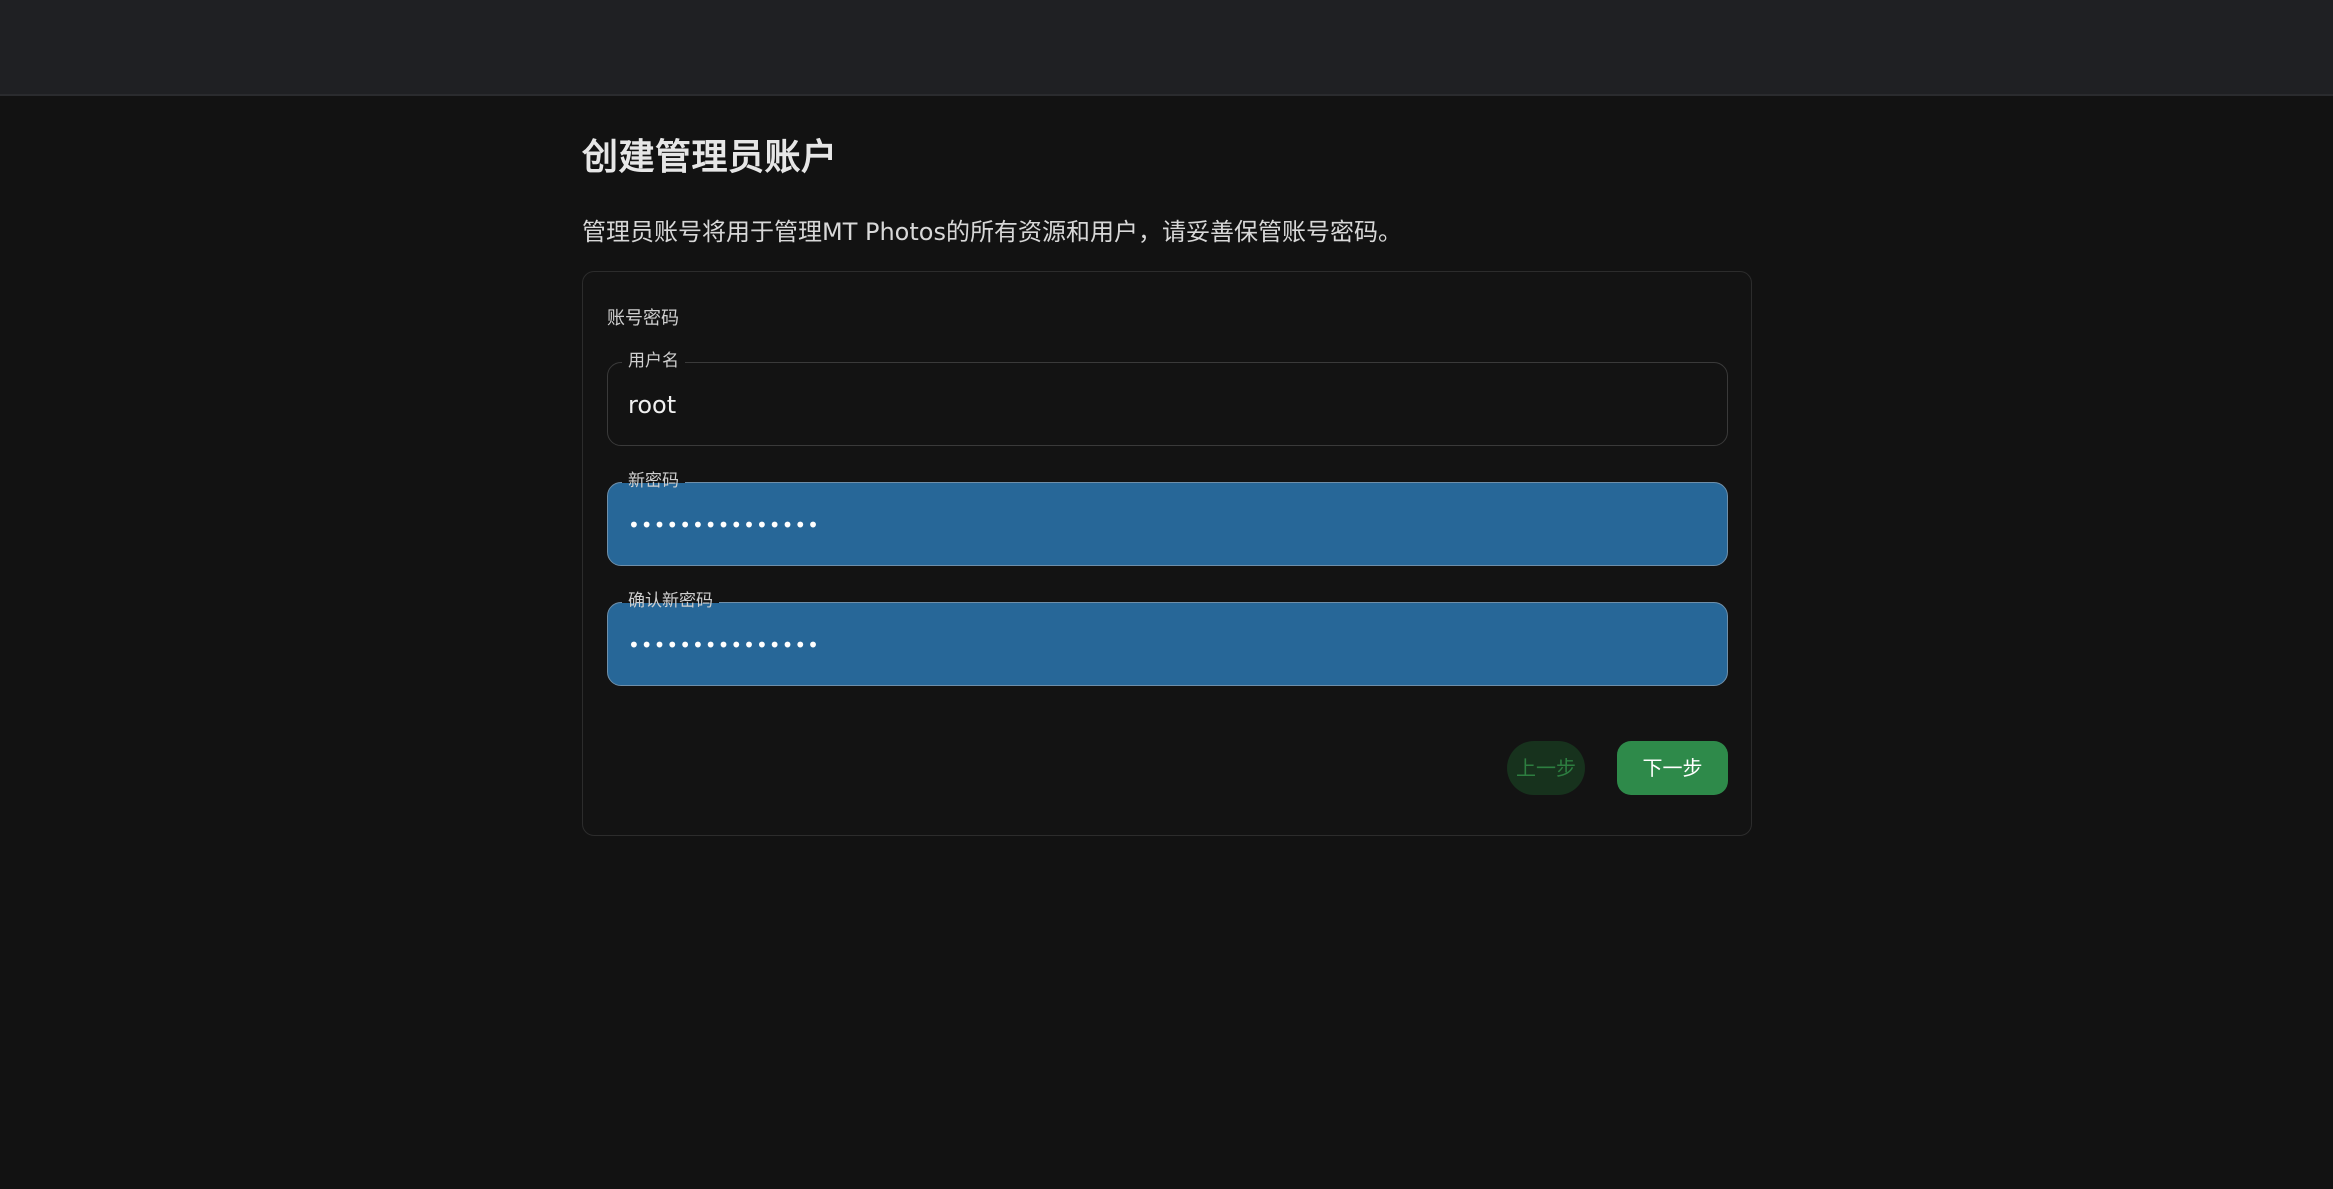 The height and width of the screenshot is (1189, 2333). What do you see at coordinates (1166, 48) in the screenshot?
I see `top-app-bar` at bounding box center [1166, 48].